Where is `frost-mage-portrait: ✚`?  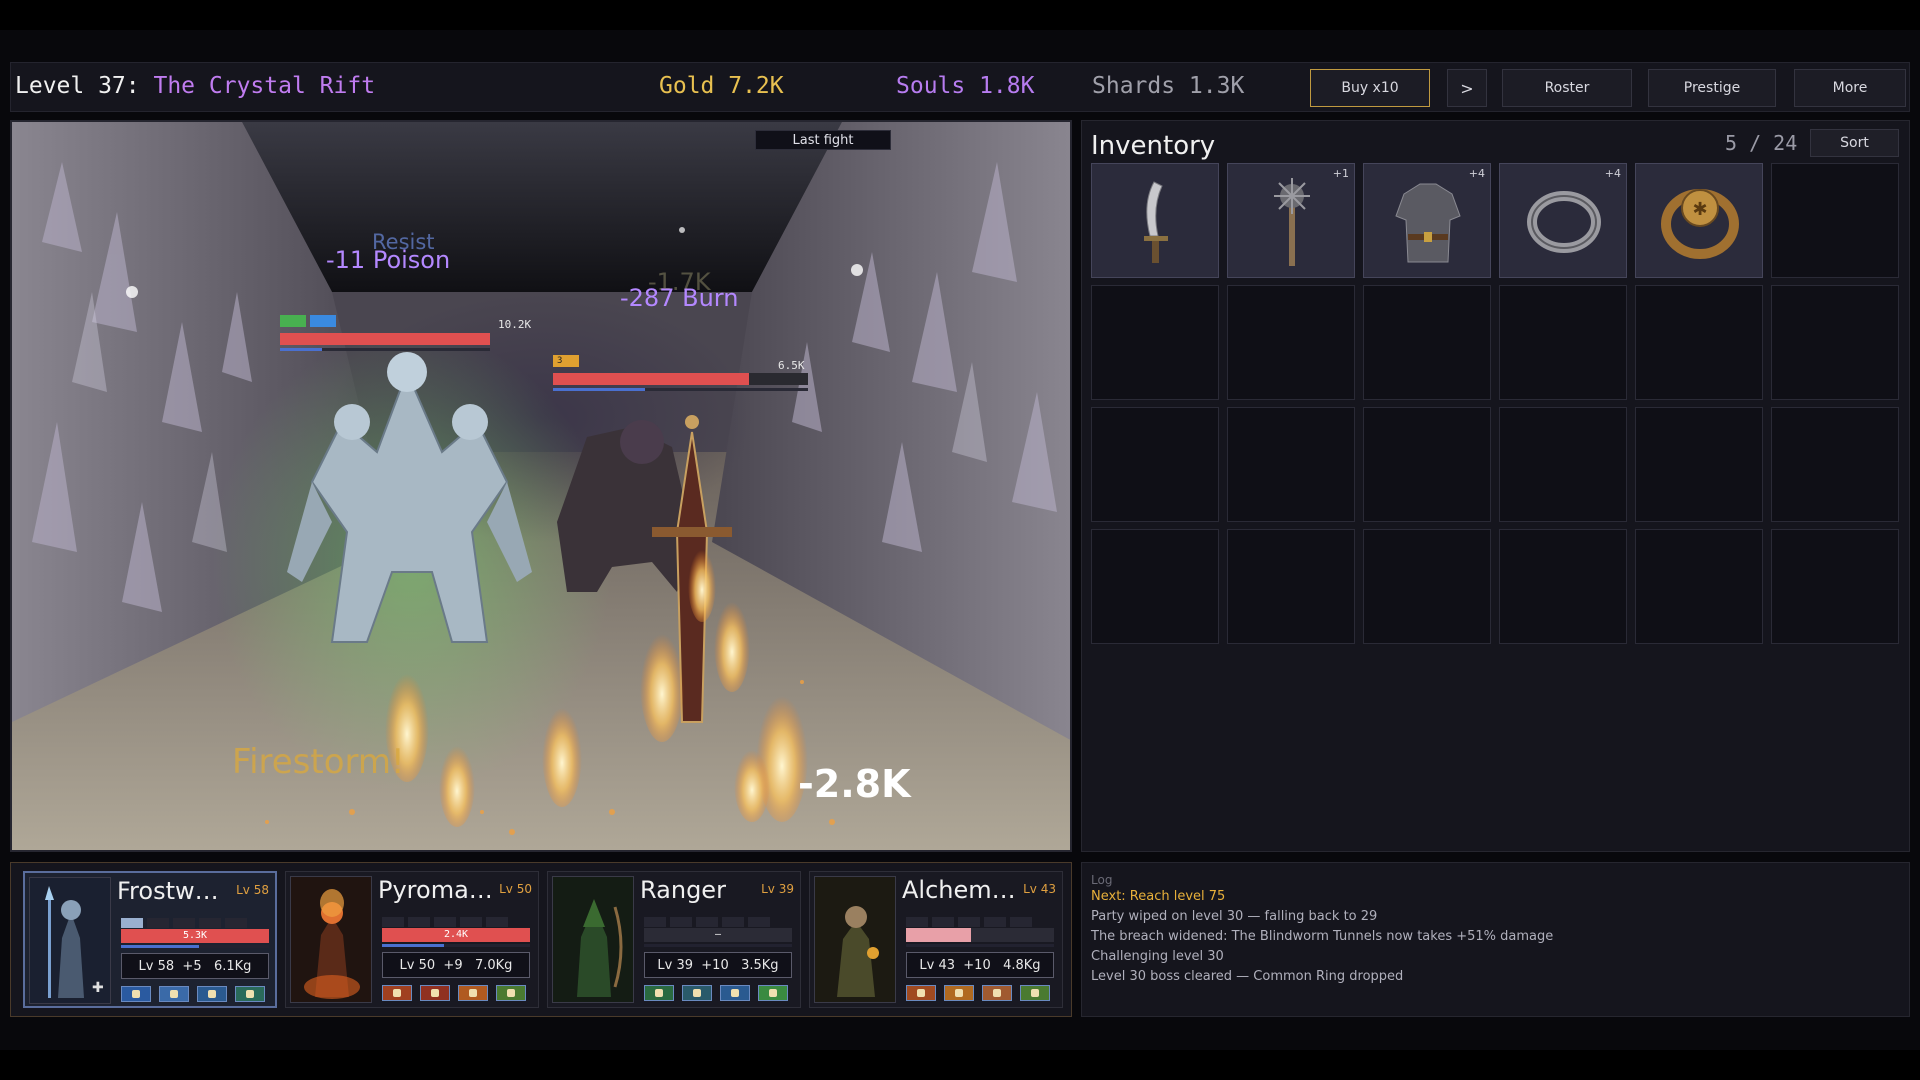
frost-mage-portrait: ✚ is located at coordinates (70, 940).